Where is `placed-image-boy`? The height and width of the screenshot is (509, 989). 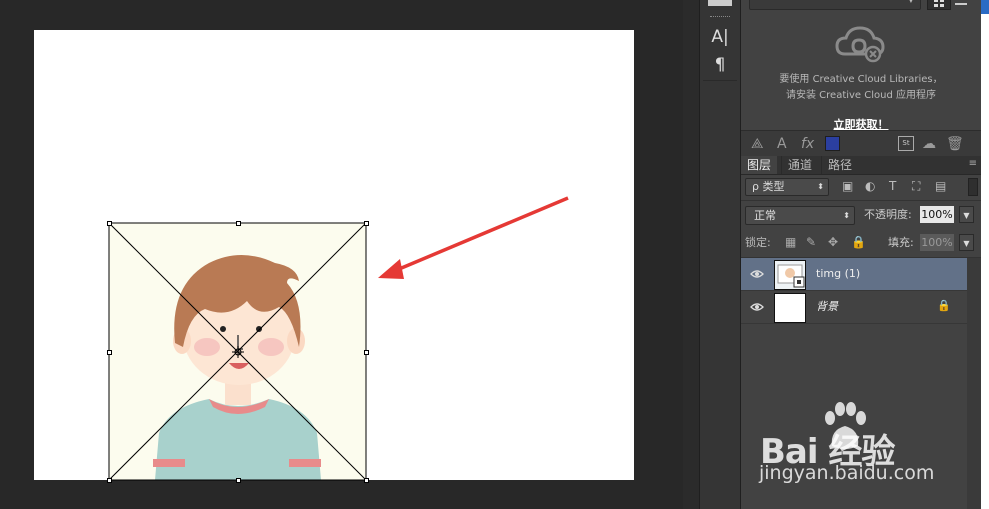
placed-image-boy is located at coordinates (237, 351).